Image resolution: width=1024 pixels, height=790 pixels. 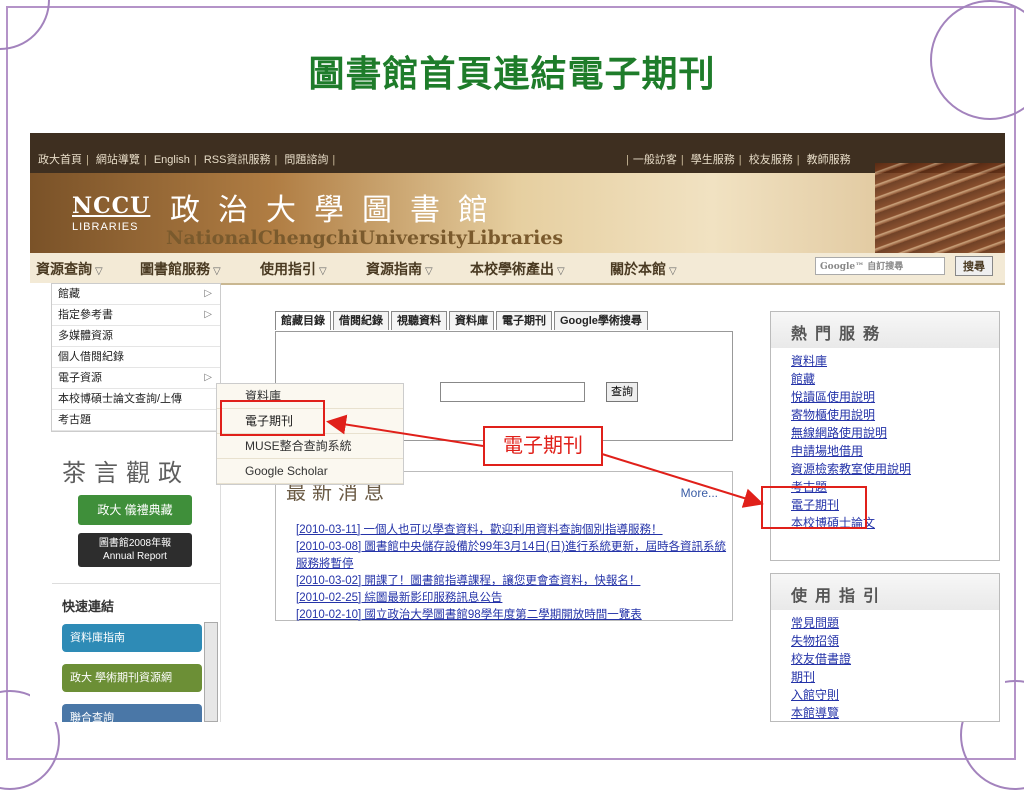 I want to click on user-guide-title: 使用指引, so click(x=839, y=595).